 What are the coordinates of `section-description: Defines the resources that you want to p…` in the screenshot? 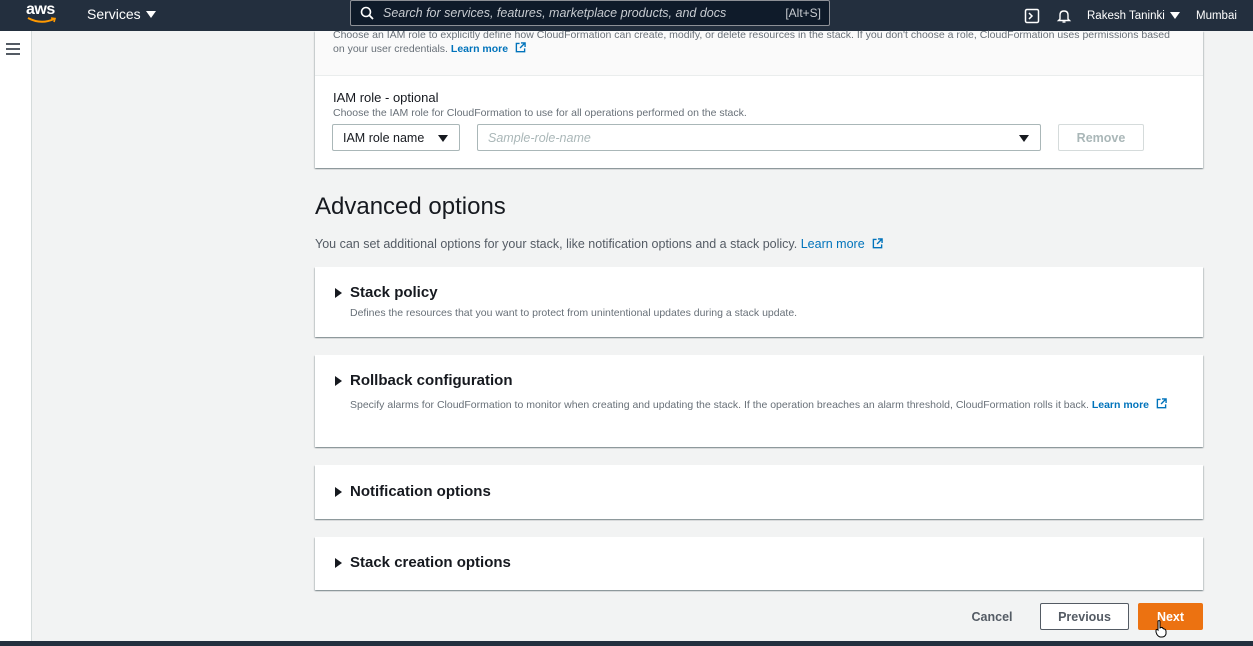 It's located at (574, 313).